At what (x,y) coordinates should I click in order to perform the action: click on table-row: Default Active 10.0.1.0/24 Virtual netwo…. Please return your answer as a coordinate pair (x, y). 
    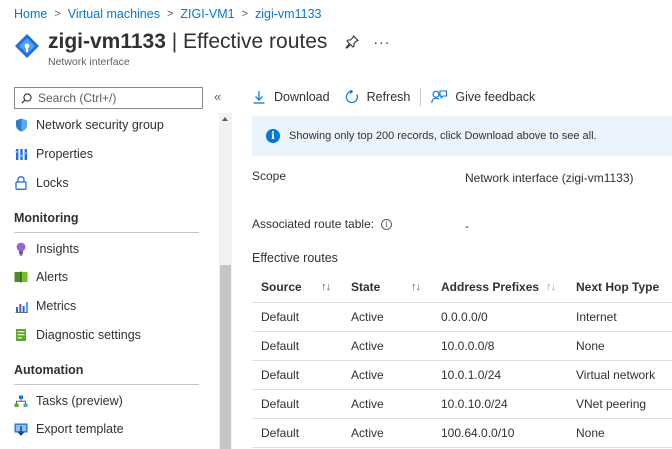
    Looking at the image, I should click on (462, 375).